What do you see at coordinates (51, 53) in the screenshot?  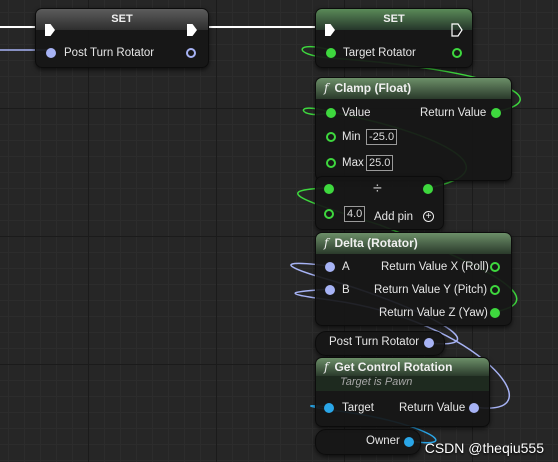 I see `rotator-in-pin` at bounding box center [51, 53].